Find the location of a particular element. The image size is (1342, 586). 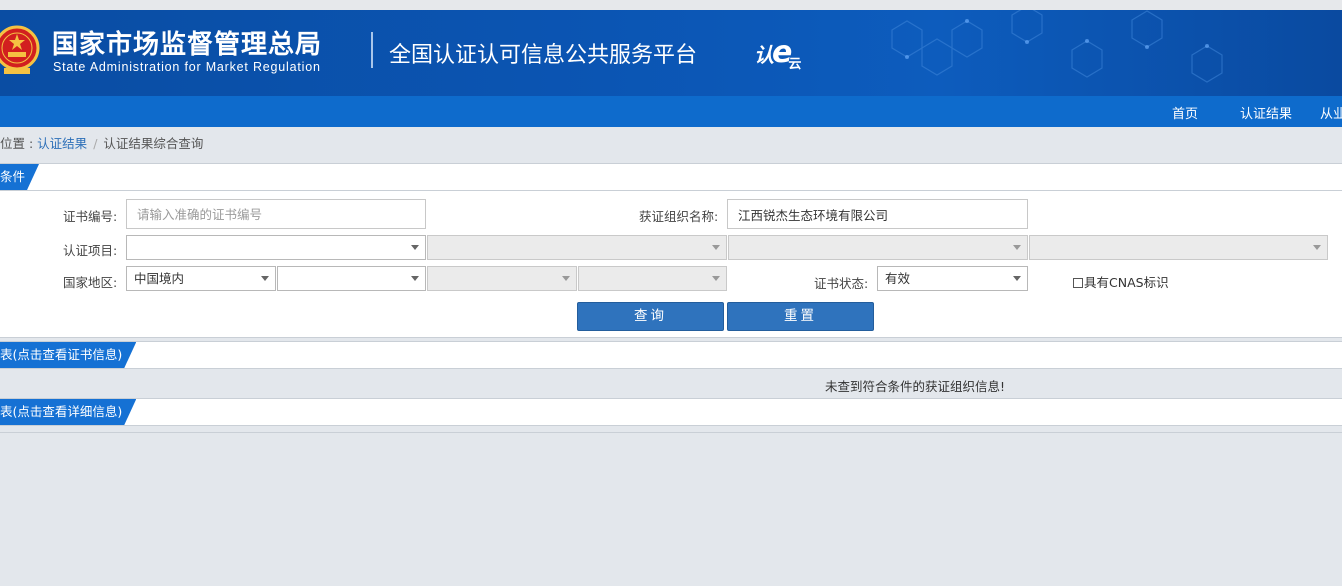

renzheng-yun-logo: 认e云 is located at coordinates (778, 53).